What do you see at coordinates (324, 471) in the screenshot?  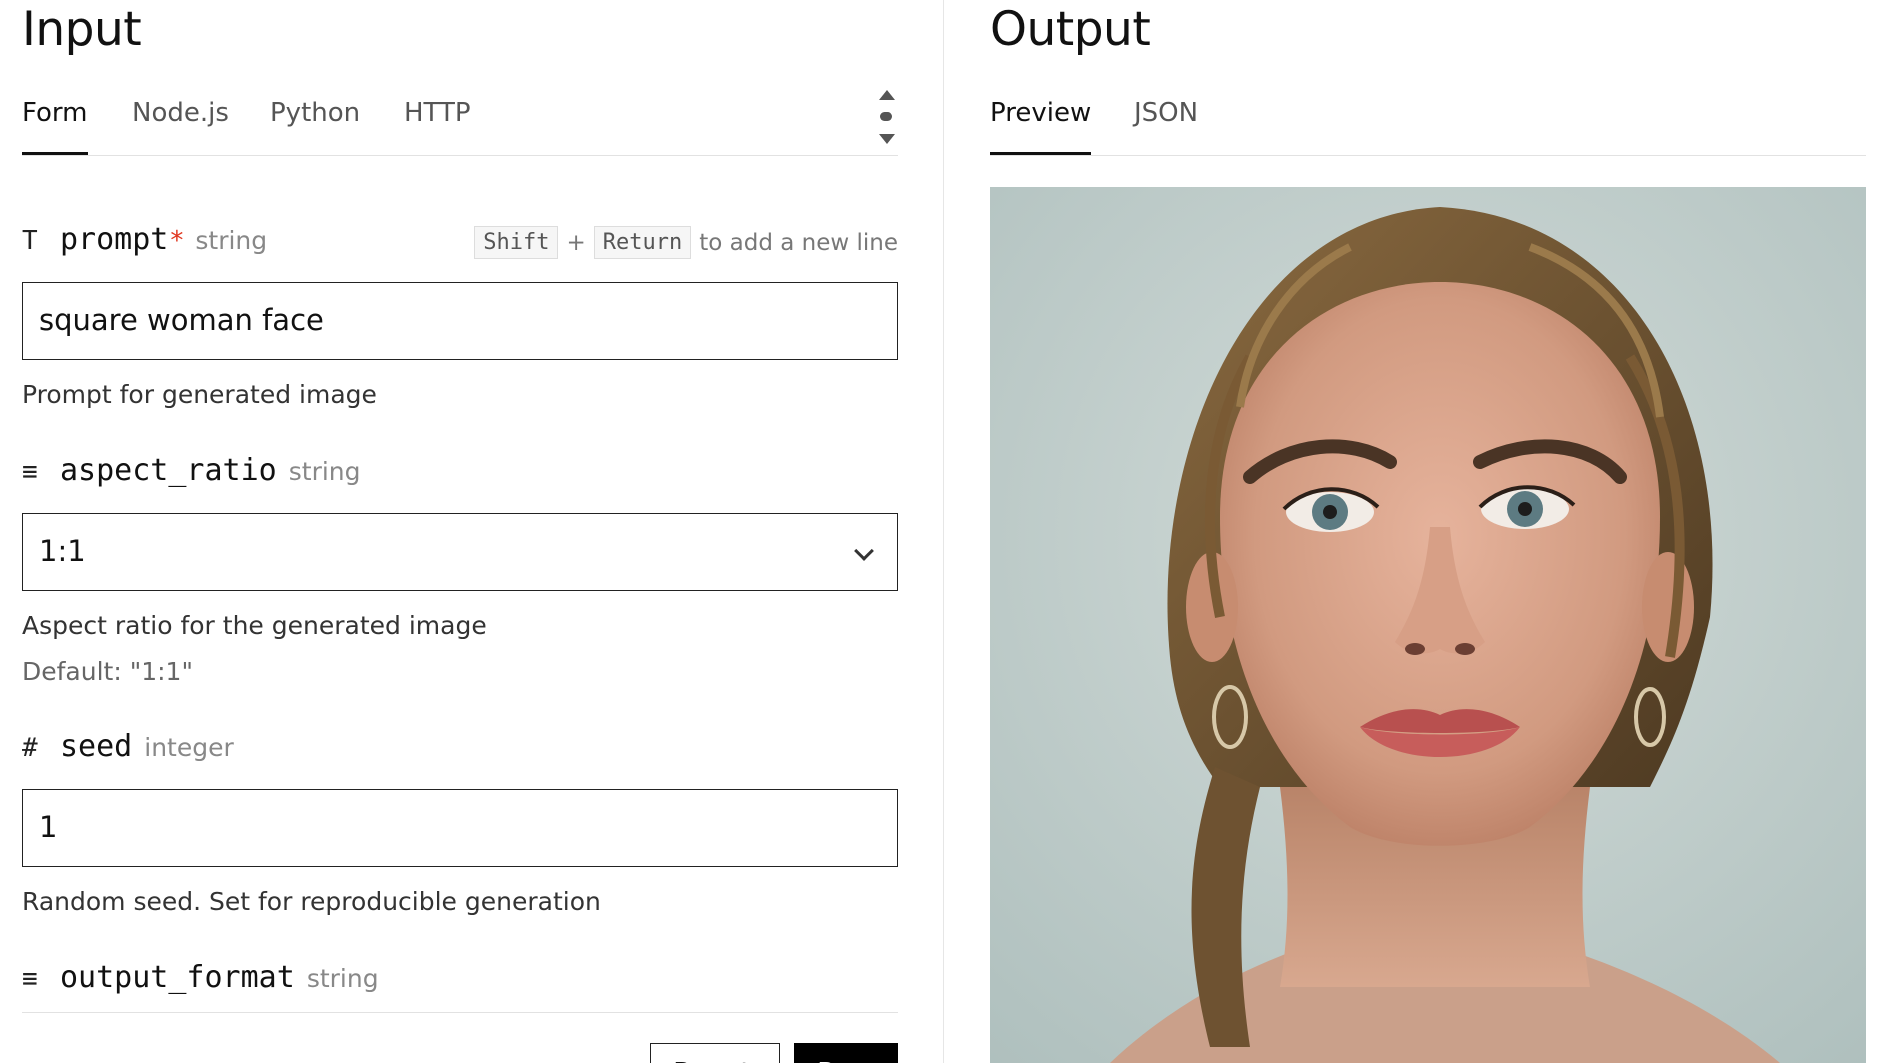 I see `aspect-ratio-field-type: string` at bounding box center [324, 471].